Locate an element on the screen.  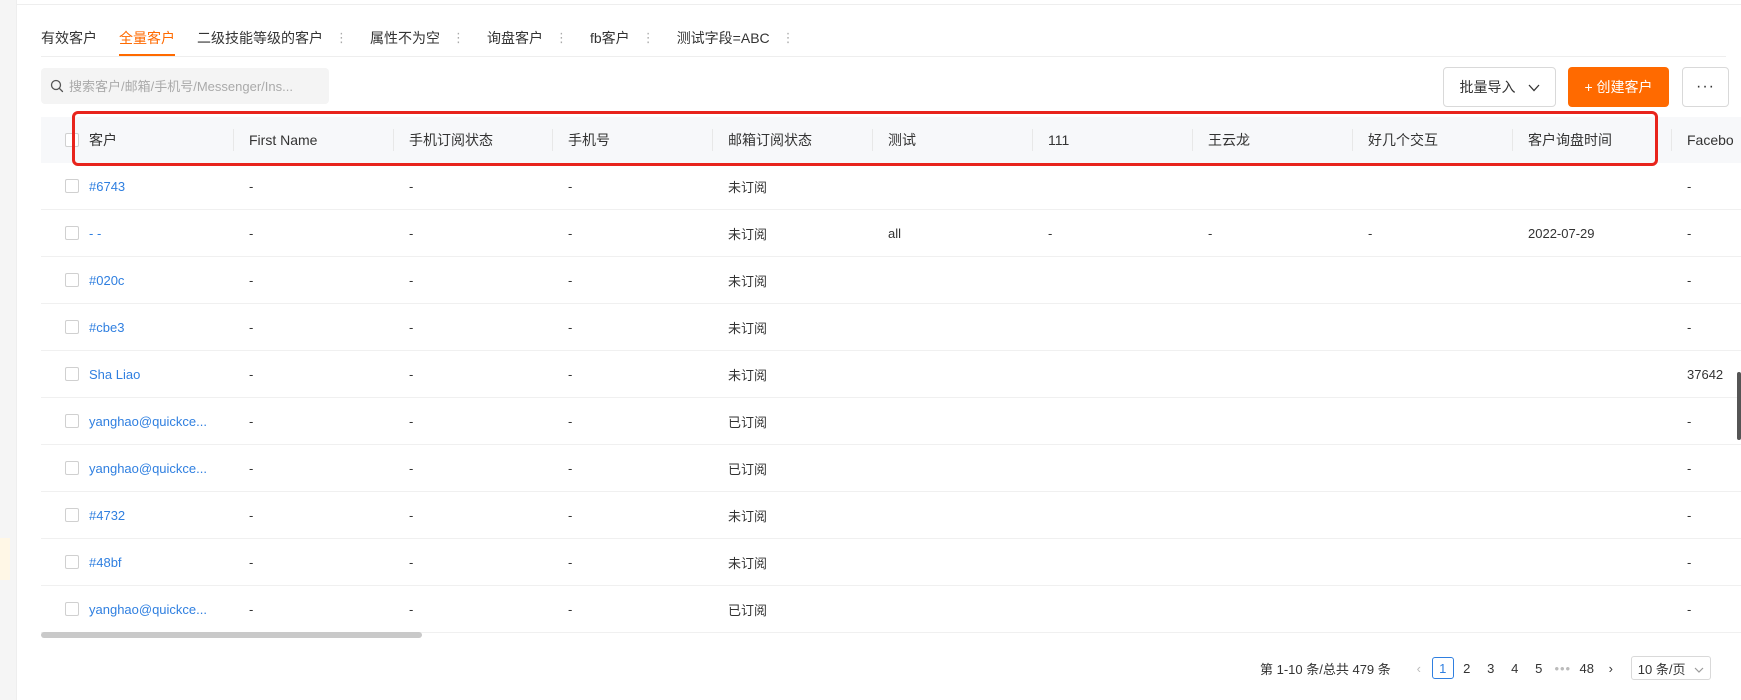
tab-6: 测试字段=ABC ⋮ is located at coordinates (736, 38).